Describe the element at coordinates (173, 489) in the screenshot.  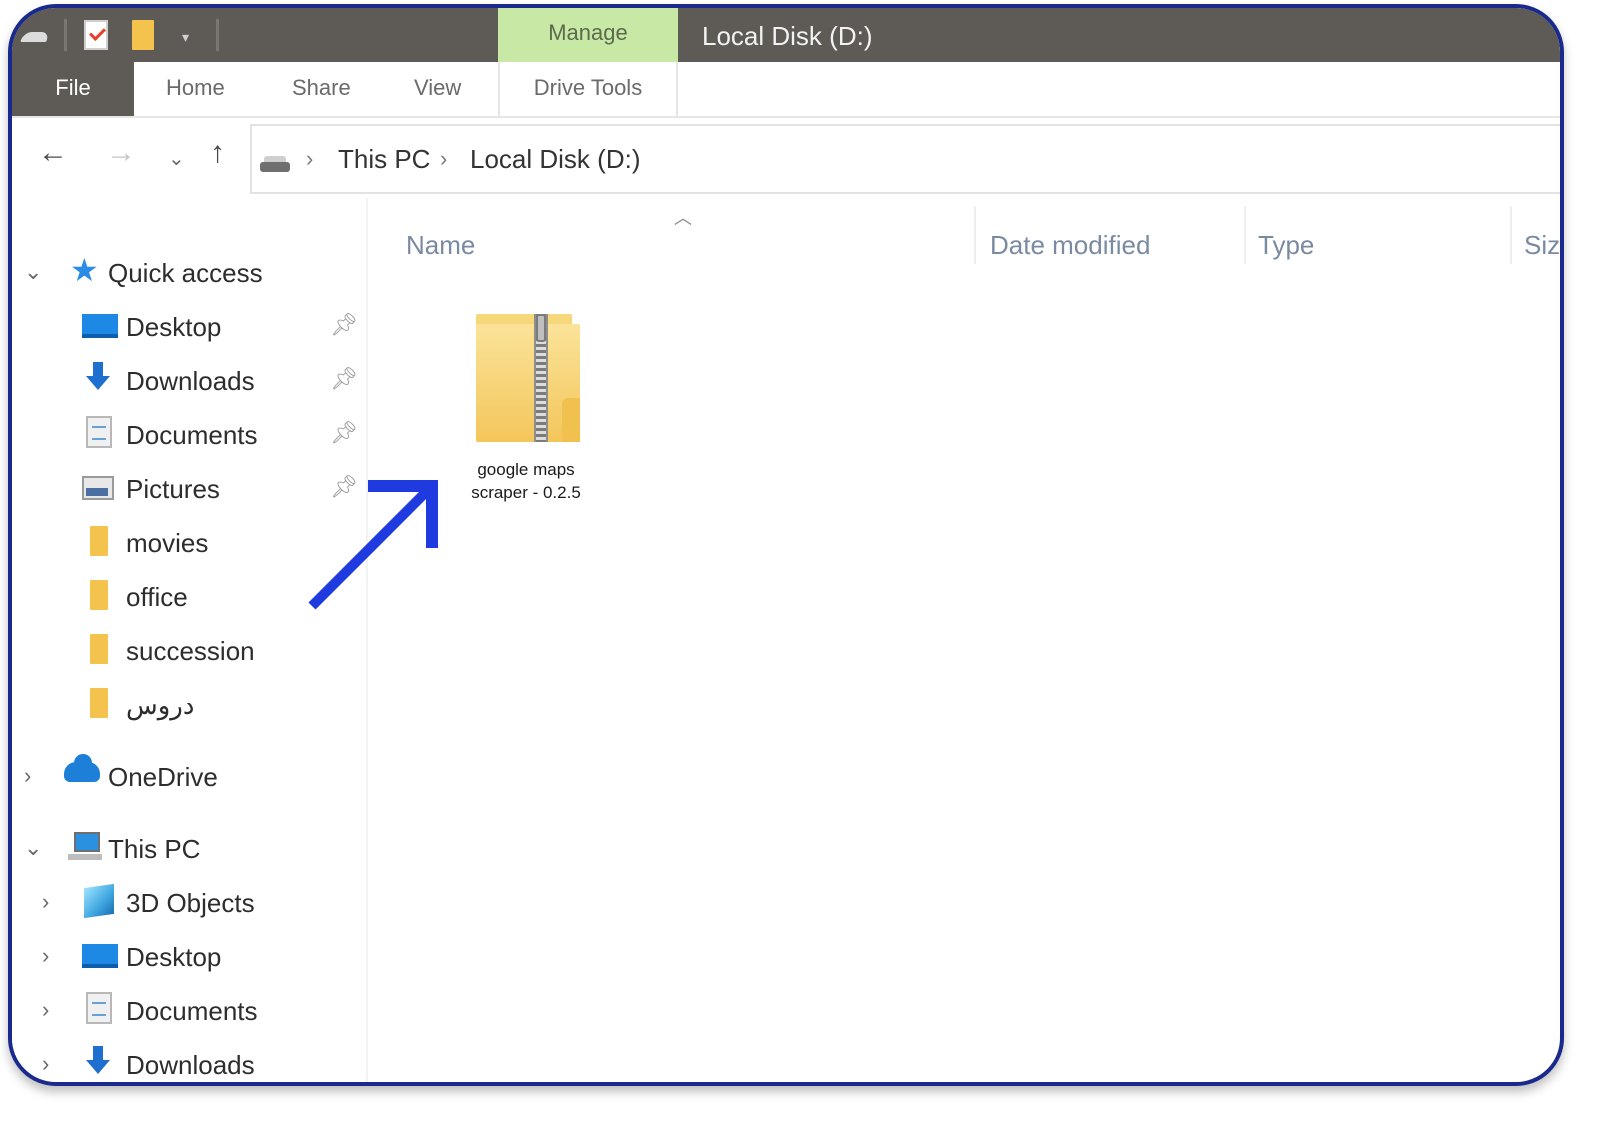
I see `nav-item-label: Pictures` at that location.